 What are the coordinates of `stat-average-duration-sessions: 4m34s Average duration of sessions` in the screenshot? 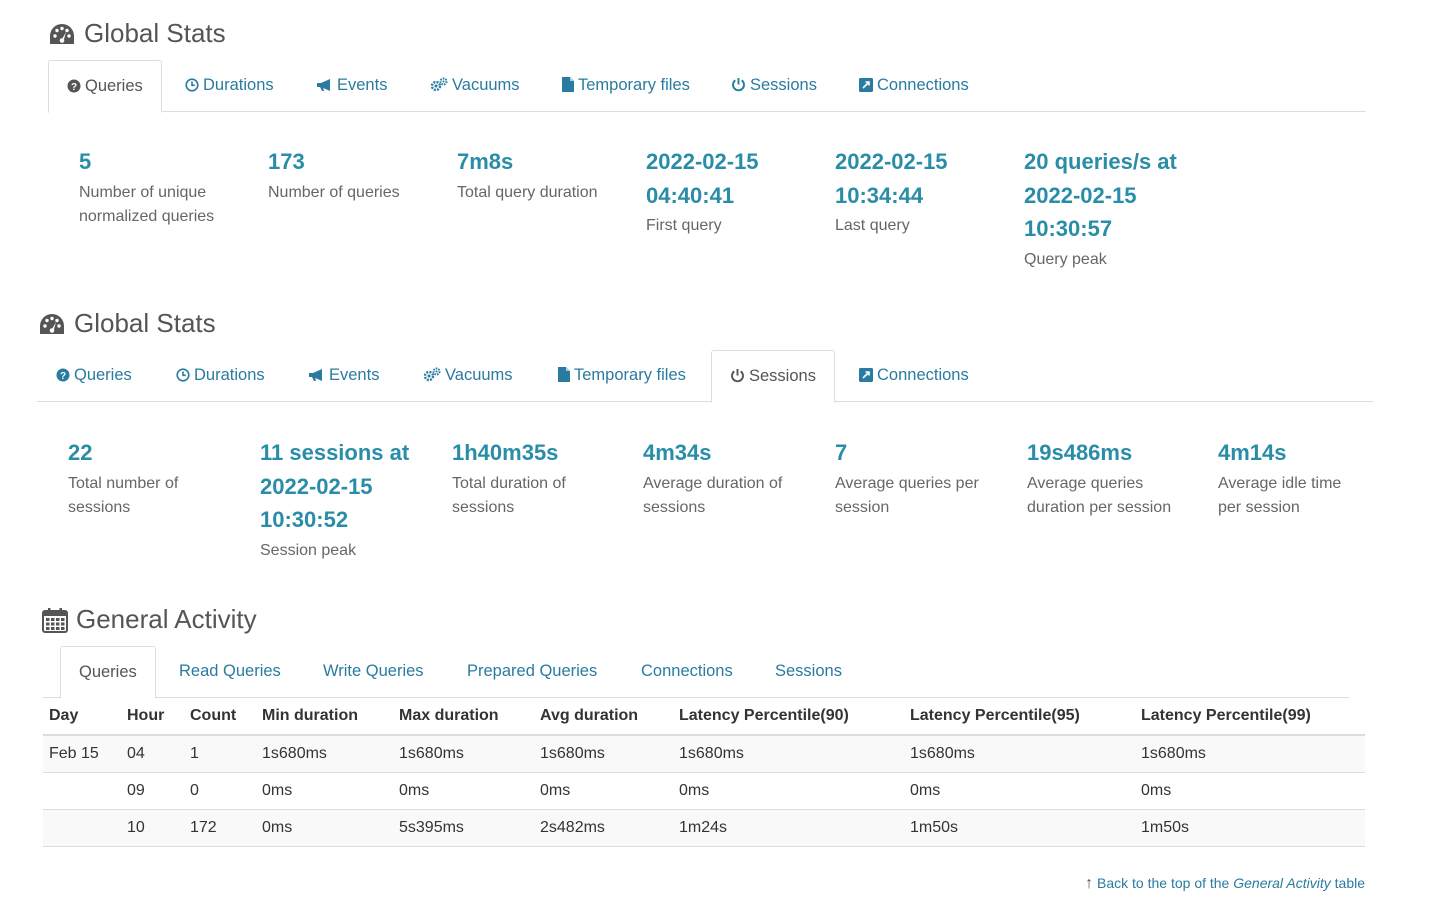 It's located at (713, 478).